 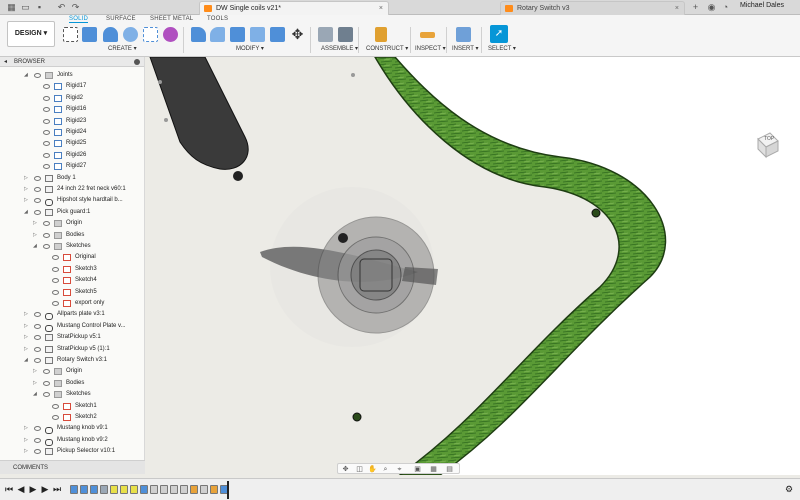 I want to click on hole-icon, so click(x=130, y=34).